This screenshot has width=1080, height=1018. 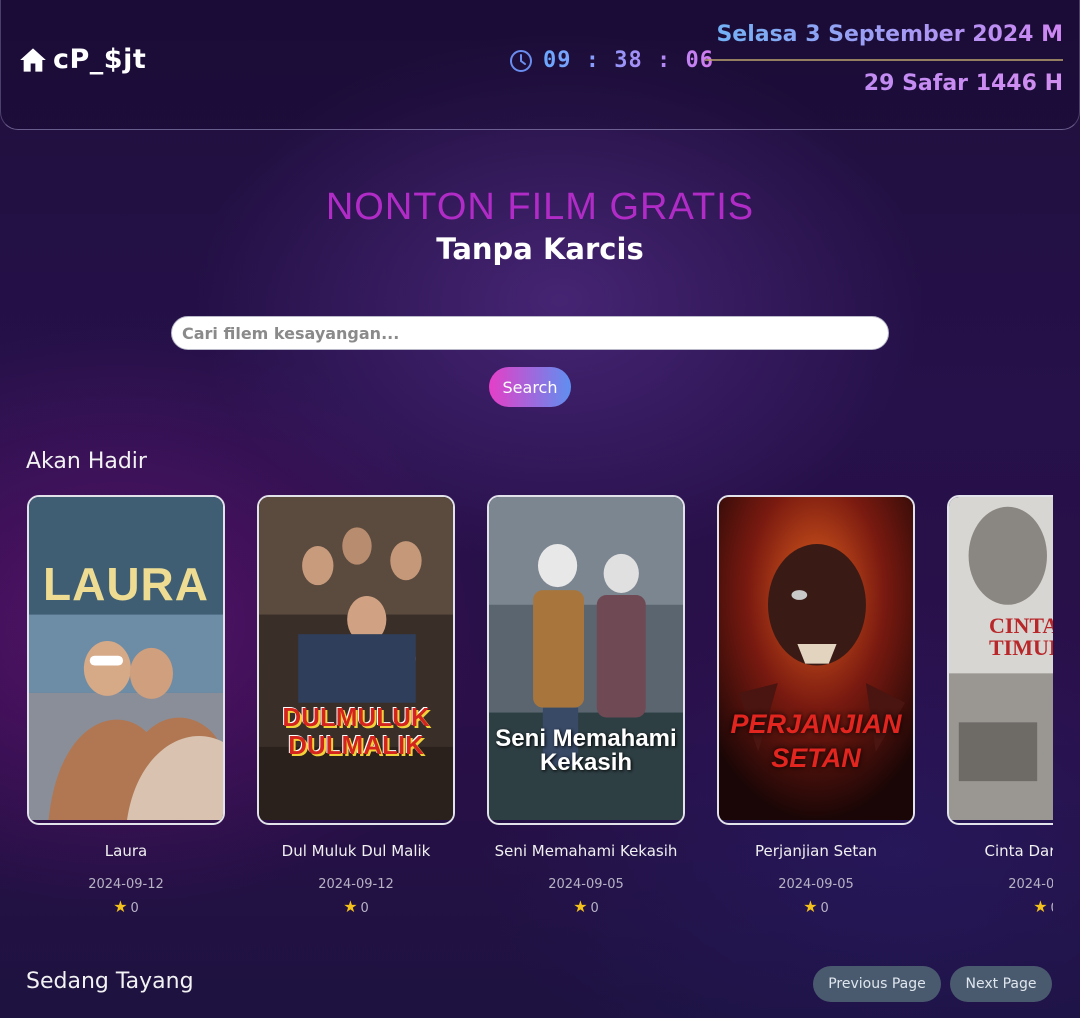 I want to click on section-title-now-playing: Sedang Tayang, so click(x=110, y=981).